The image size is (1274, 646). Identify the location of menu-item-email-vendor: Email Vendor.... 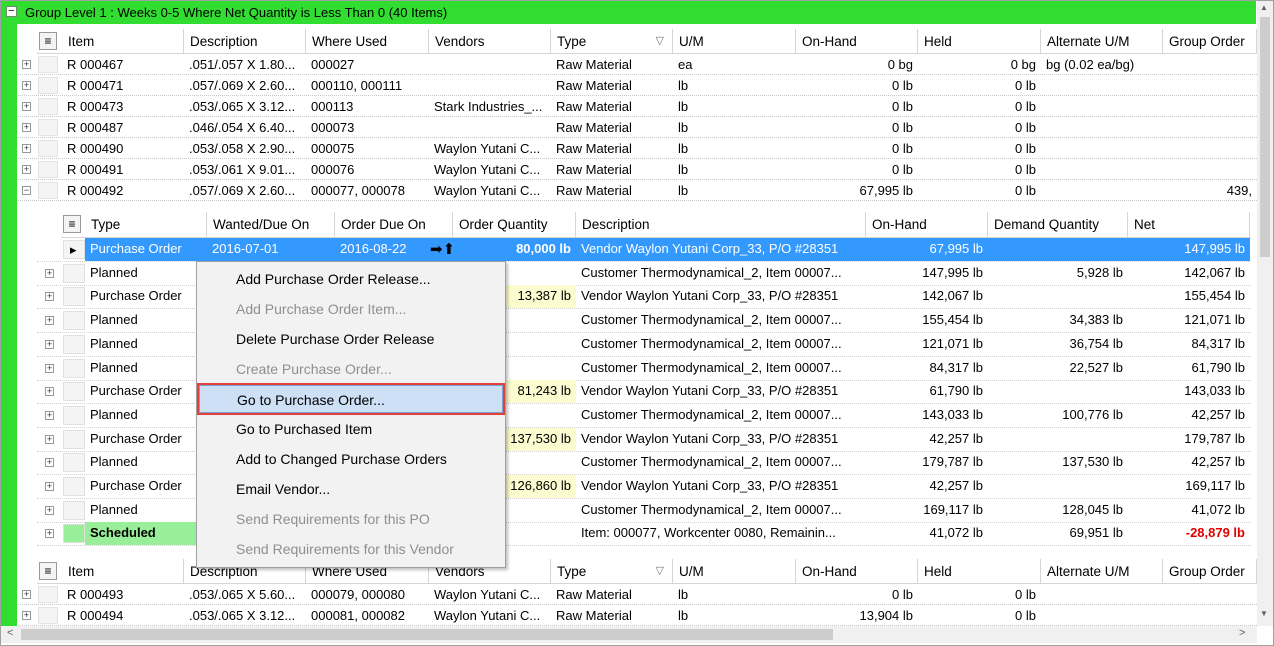
(351, 489).